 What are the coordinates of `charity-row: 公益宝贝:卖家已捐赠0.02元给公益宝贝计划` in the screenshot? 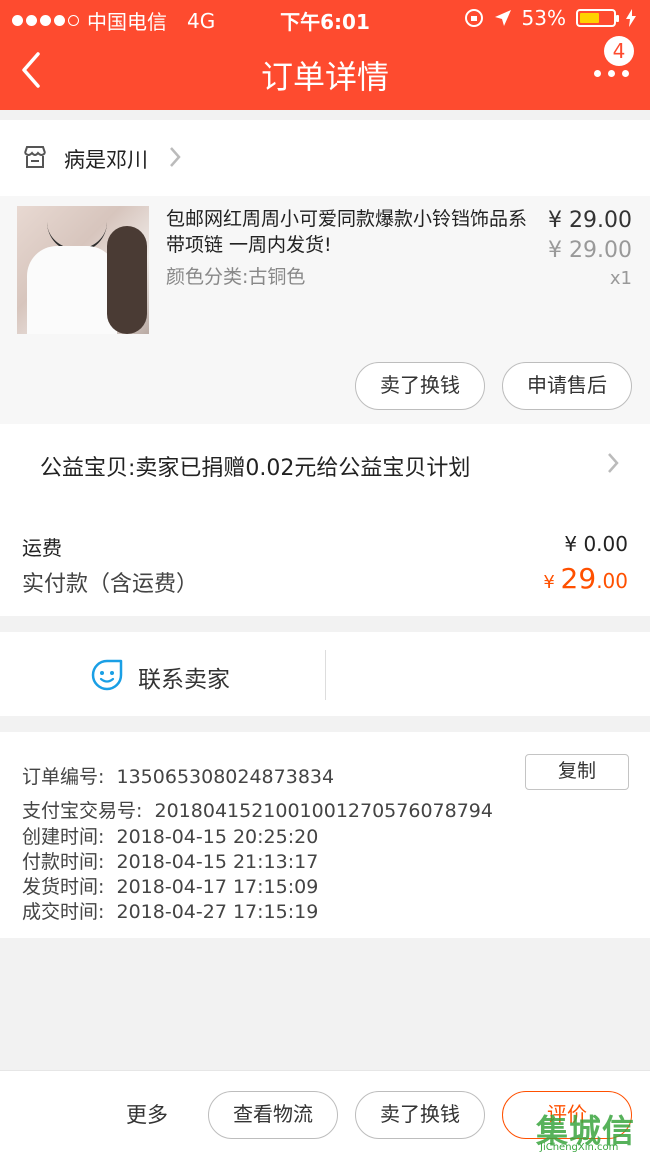 It's located at (325, 464).